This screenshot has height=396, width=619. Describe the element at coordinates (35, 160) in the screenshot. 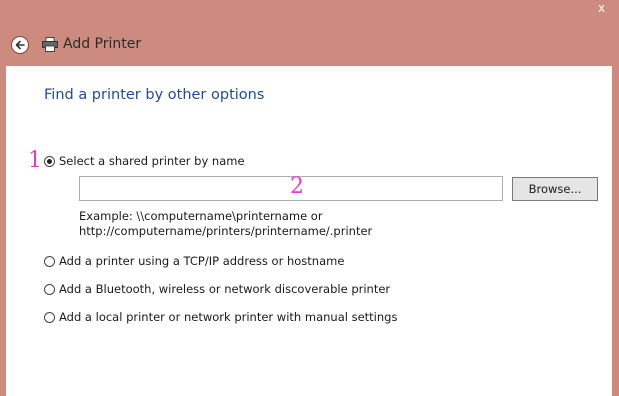

I see `annotation-marker-1: 1` at that location.